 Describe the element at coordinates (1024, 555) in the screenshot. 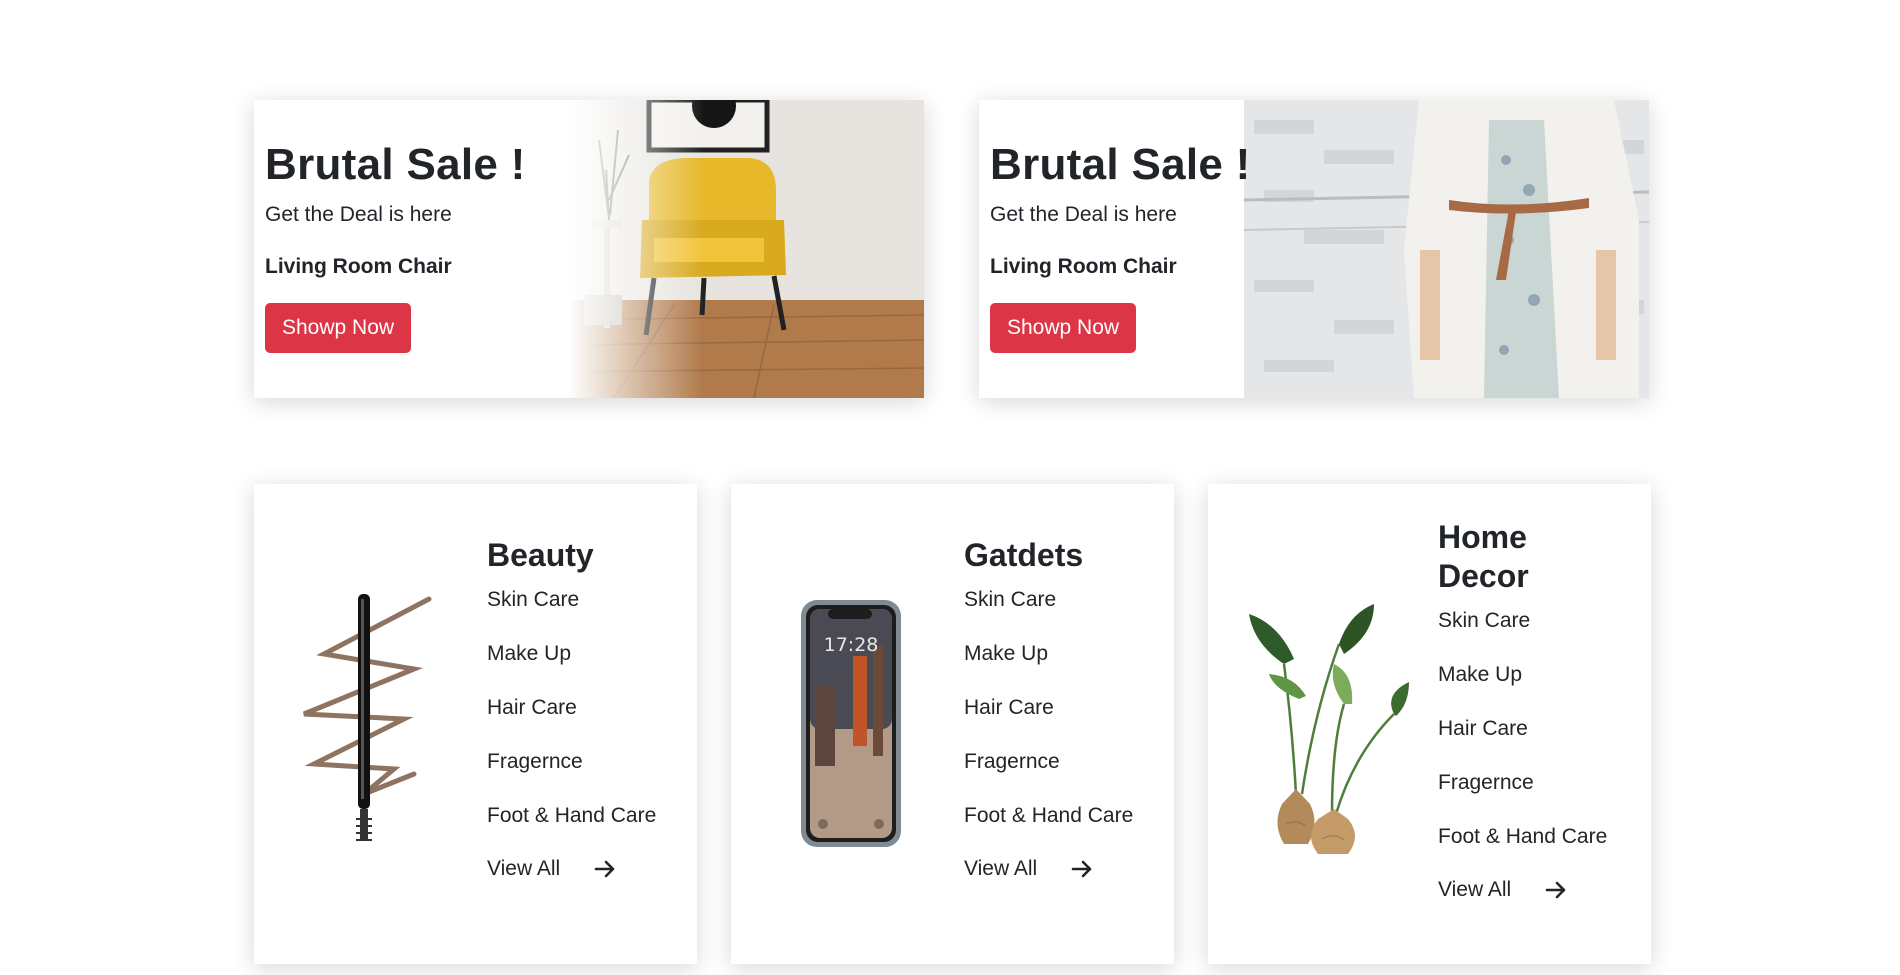

I see `category-title: Gatdets` at that location.